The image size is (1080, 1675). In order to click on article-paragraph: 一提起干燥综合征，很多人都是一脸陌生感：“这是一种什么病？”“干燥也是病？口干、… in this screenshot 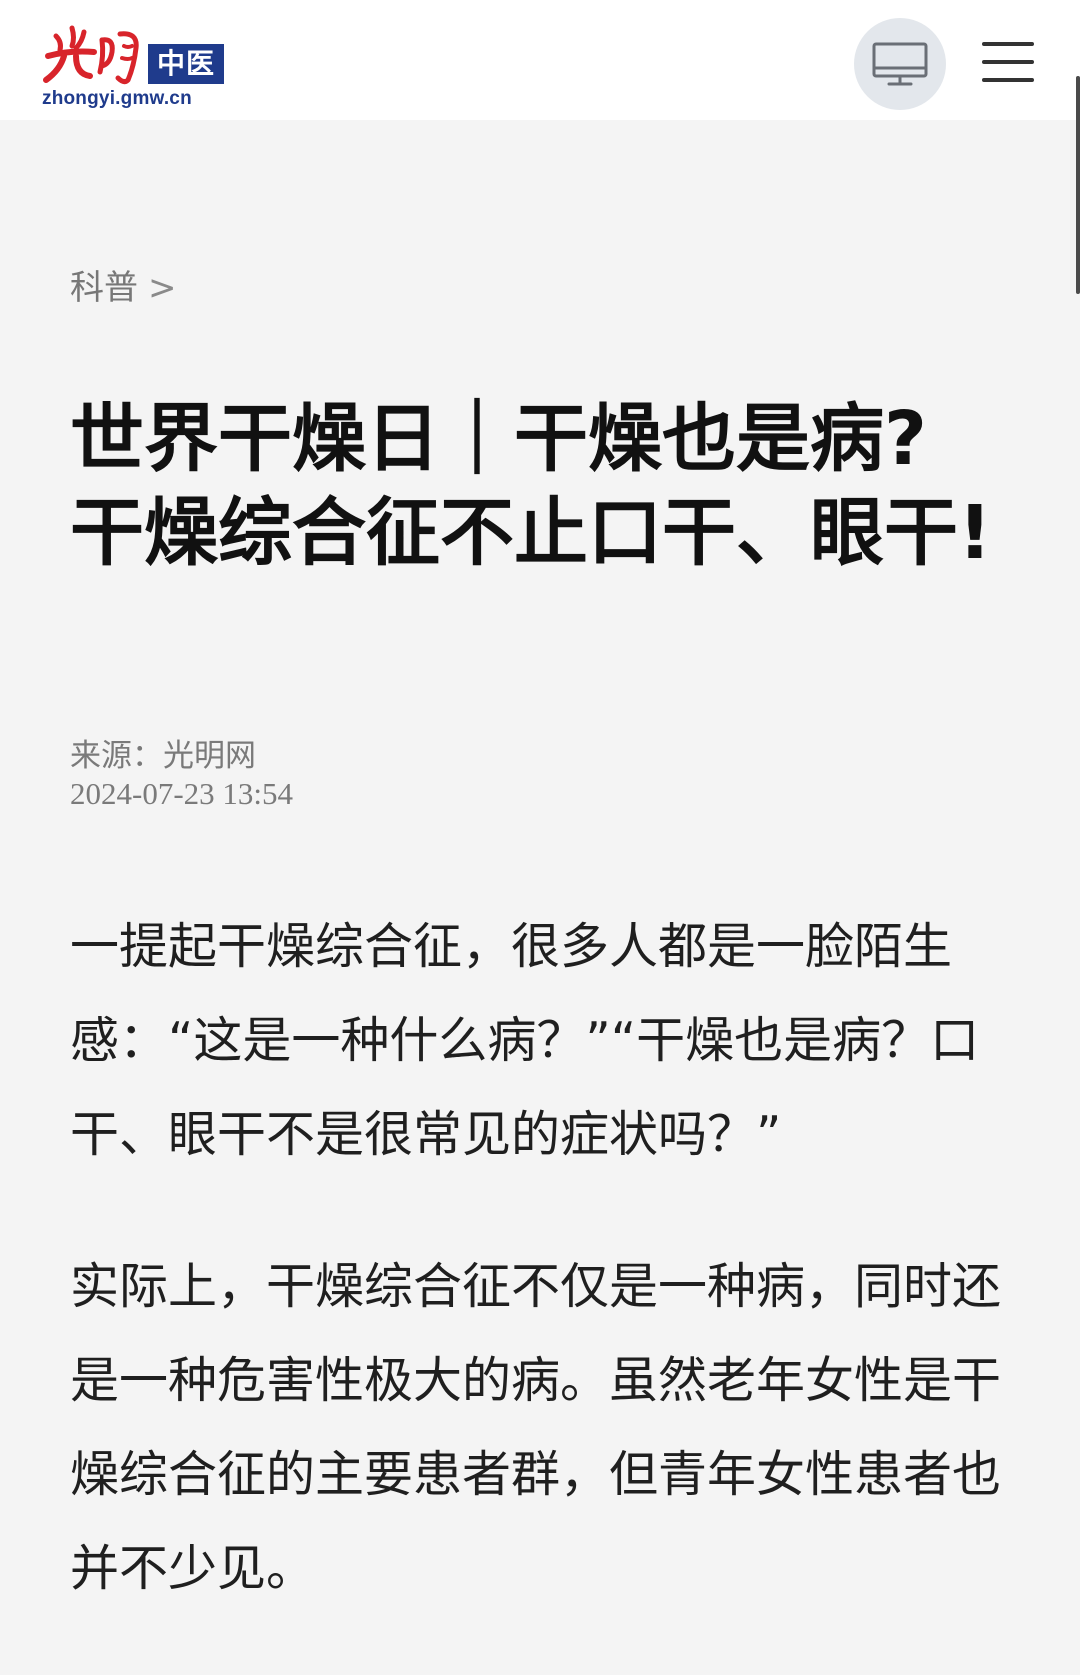, I will do `click(525, 1040)`.